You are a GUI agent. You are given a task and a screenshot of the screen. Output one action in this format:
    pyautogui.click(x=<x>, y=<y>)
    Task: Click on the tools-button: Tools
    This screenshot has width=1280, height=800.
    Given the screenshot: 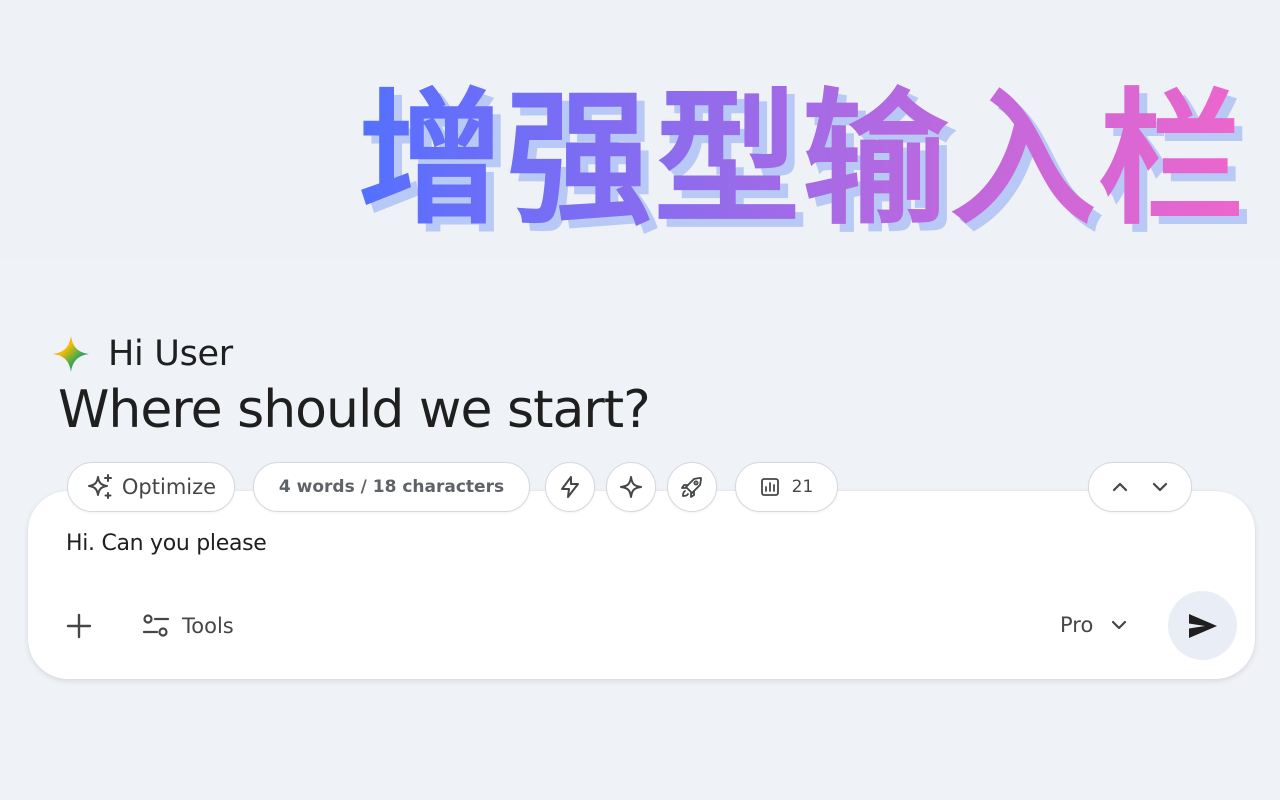 What is the action you would take?
    pyautogui.click(x=188, y=626)
    